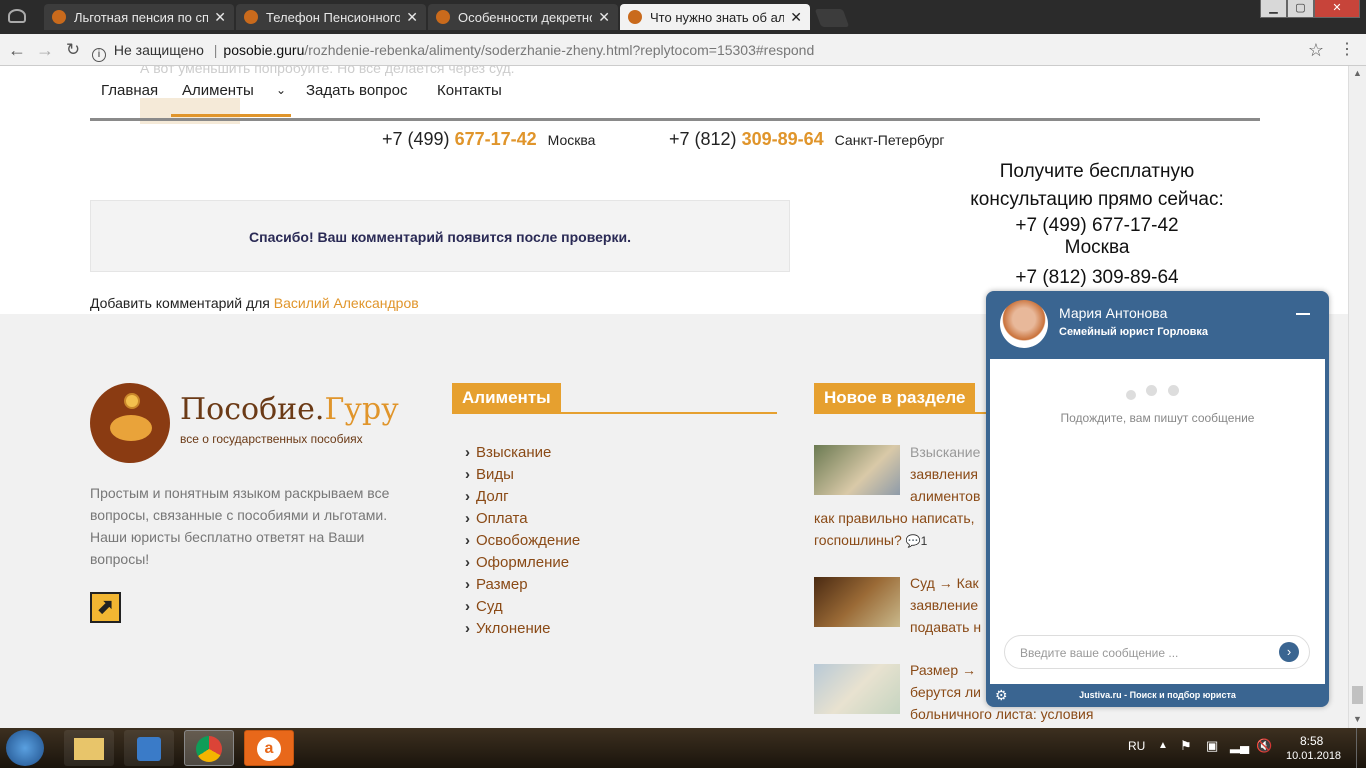 The width and height of the screenshot is (1366, 768). What do you see at coordinates (73, 50) in the screenshot?
I see `reload-icon: ↻` at bounding box center [73, 50].